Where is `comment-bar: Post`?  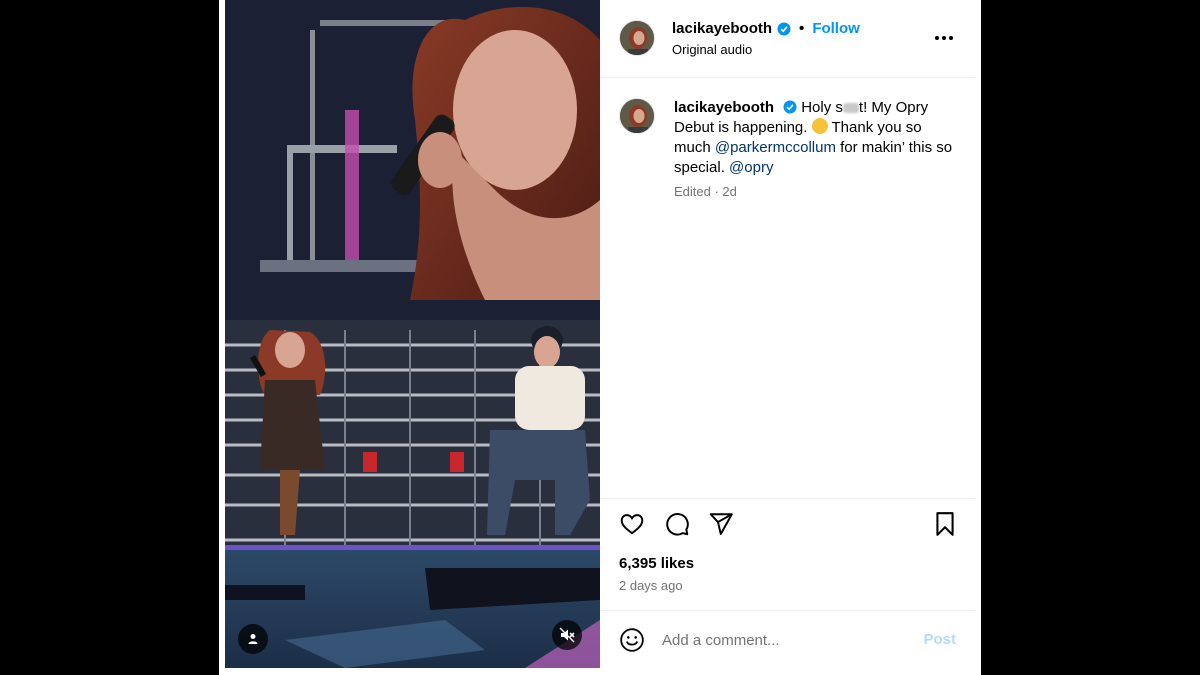 comment-bar: Post is located at coordinates (787, 639).